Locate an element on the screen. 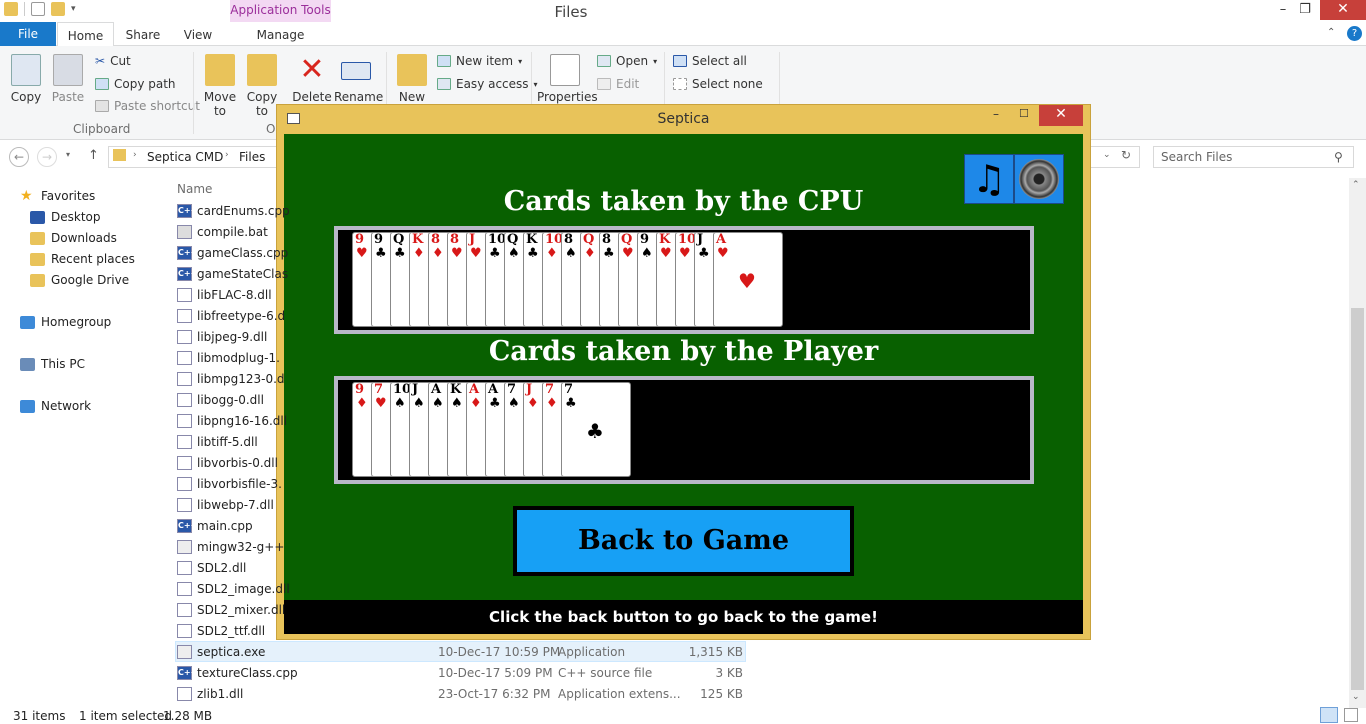  properties-button: Properties is located at coordinates (567, 79).